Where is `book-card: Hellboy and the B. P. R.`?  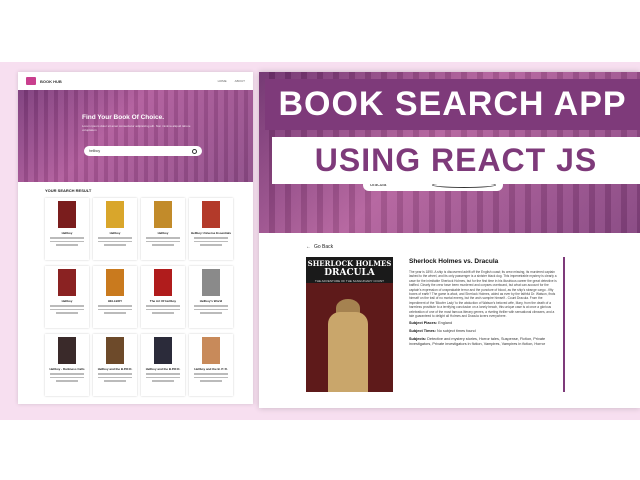
book-card: Hellboy and the B. P. R. is located at coordinates (211, 365).